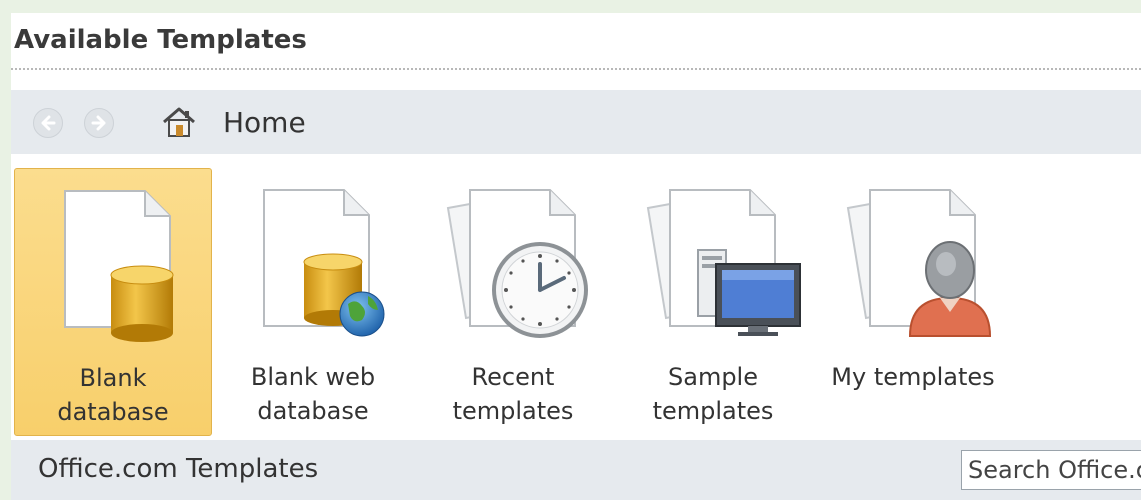  Describe the element at coordinates (576, 69) in the screenshot. I see `dotted-divider` at that location.